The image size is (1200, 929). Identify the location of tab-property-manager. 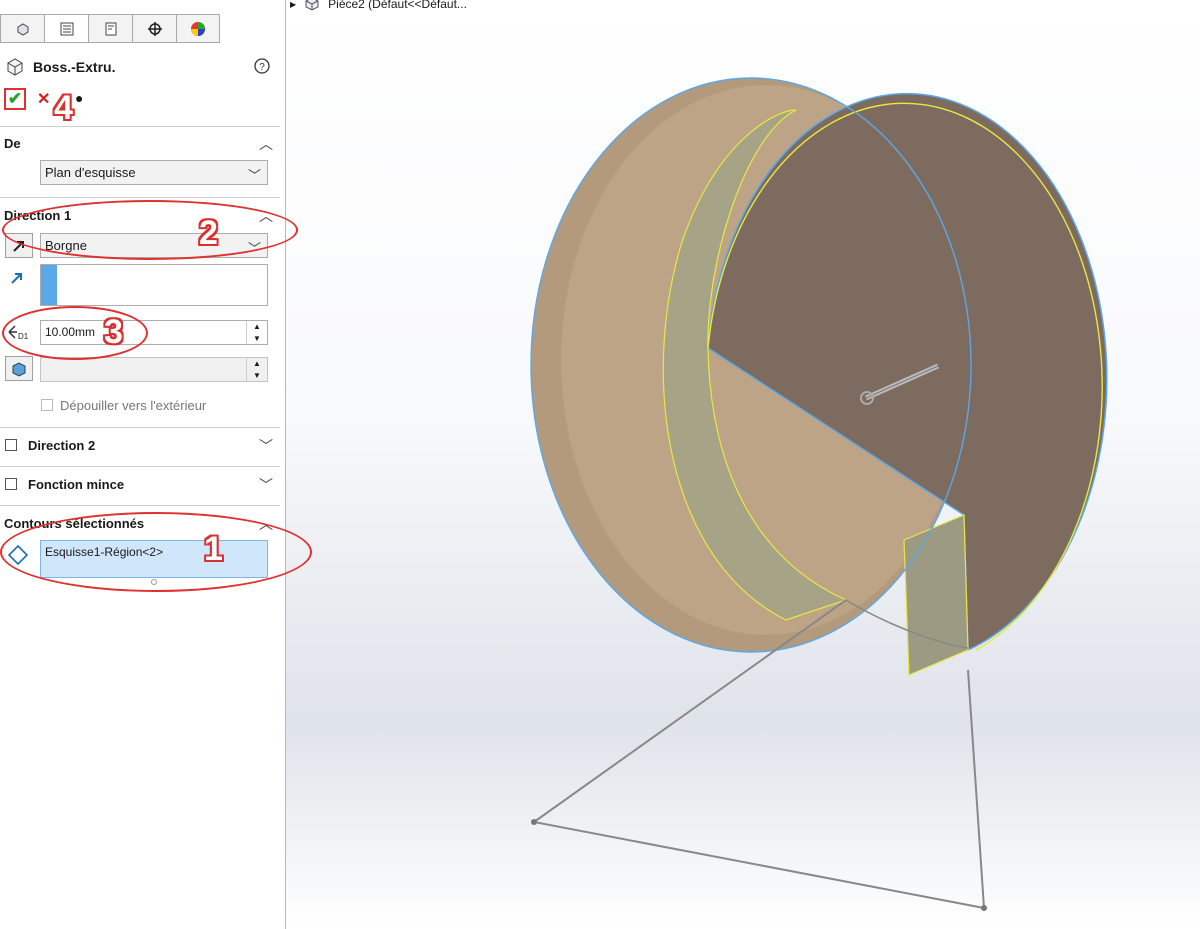
(66, 28).